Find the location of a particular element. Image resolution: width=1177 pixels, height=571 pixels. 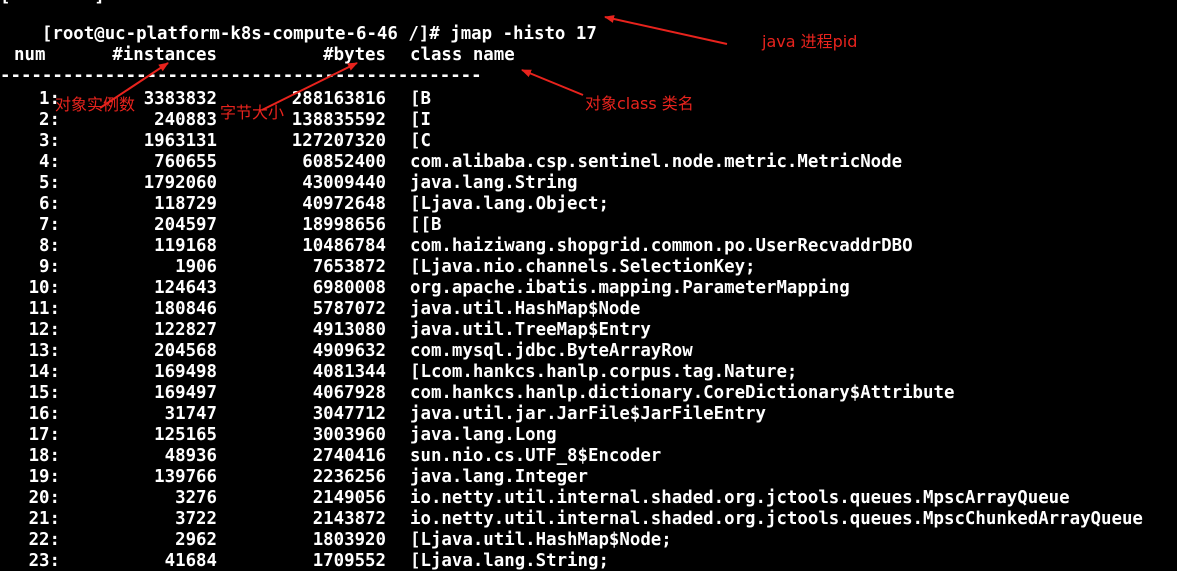

row-class-name: com.mysql.jdbc.ByteArrayRow is located at coordinates (551, 351).